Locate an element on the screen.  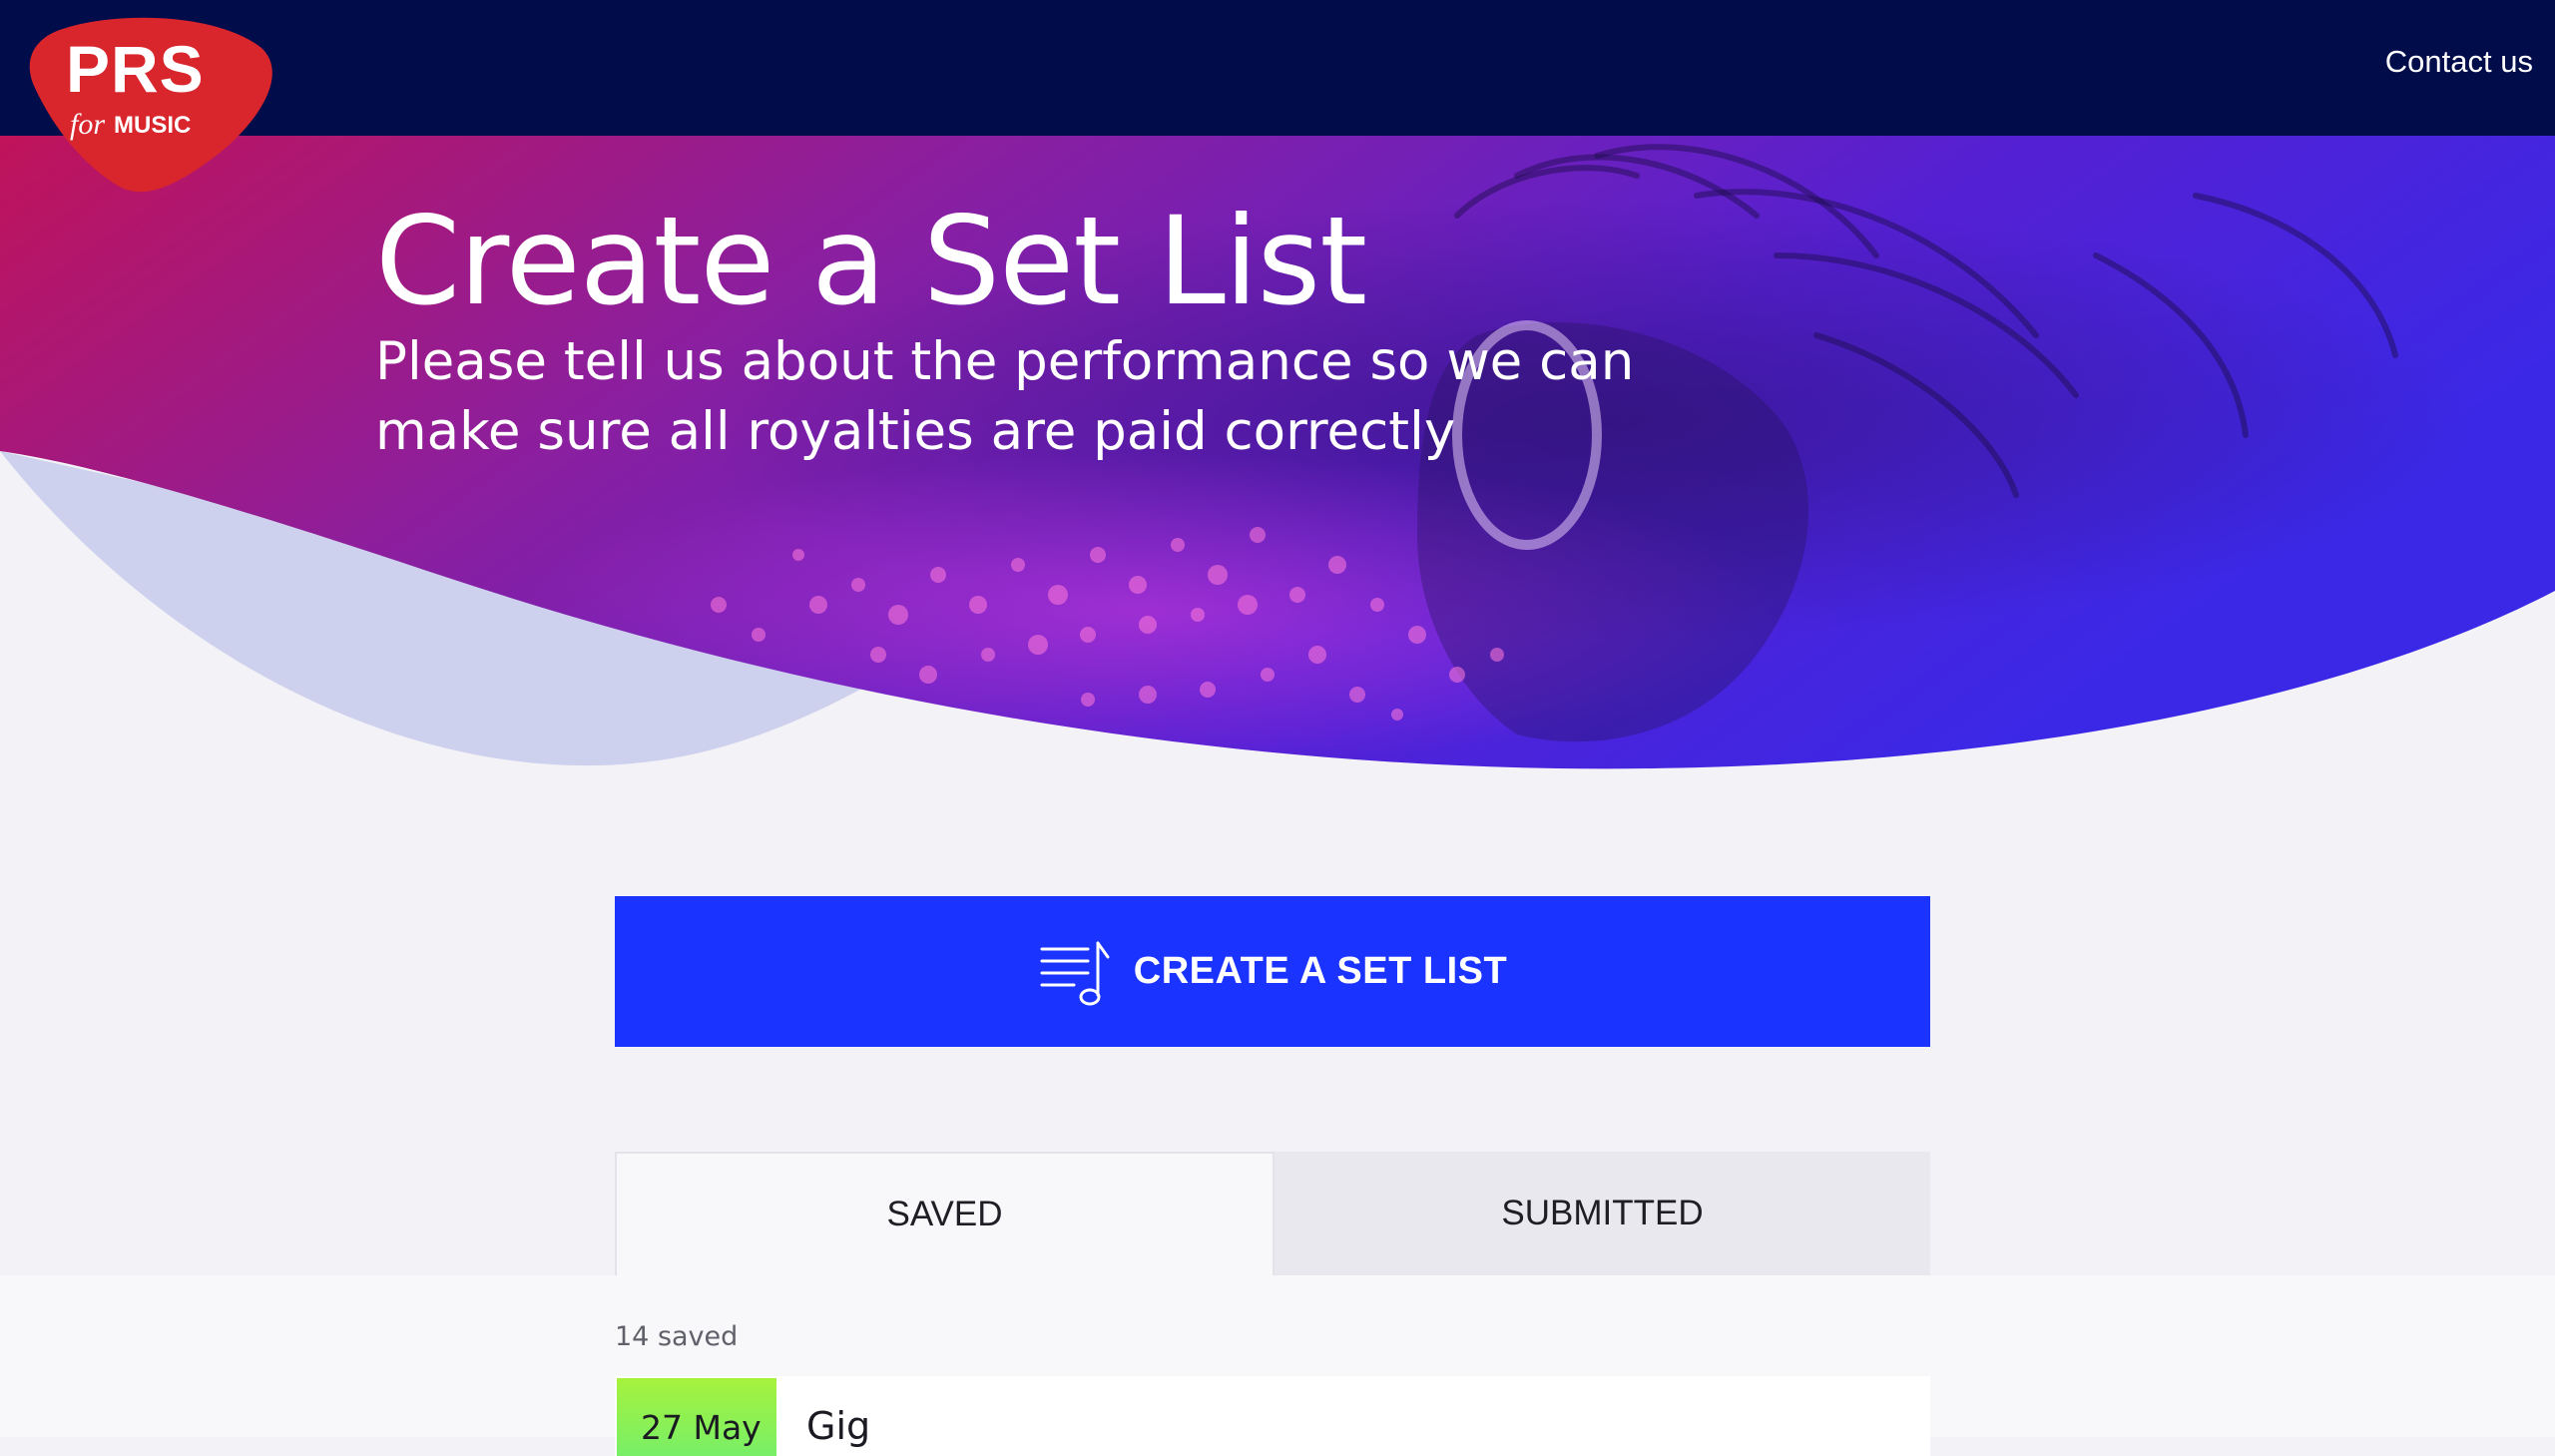
set-list-tabs: SAVED SUBMITTED is located at coordinates (1272, 1213).